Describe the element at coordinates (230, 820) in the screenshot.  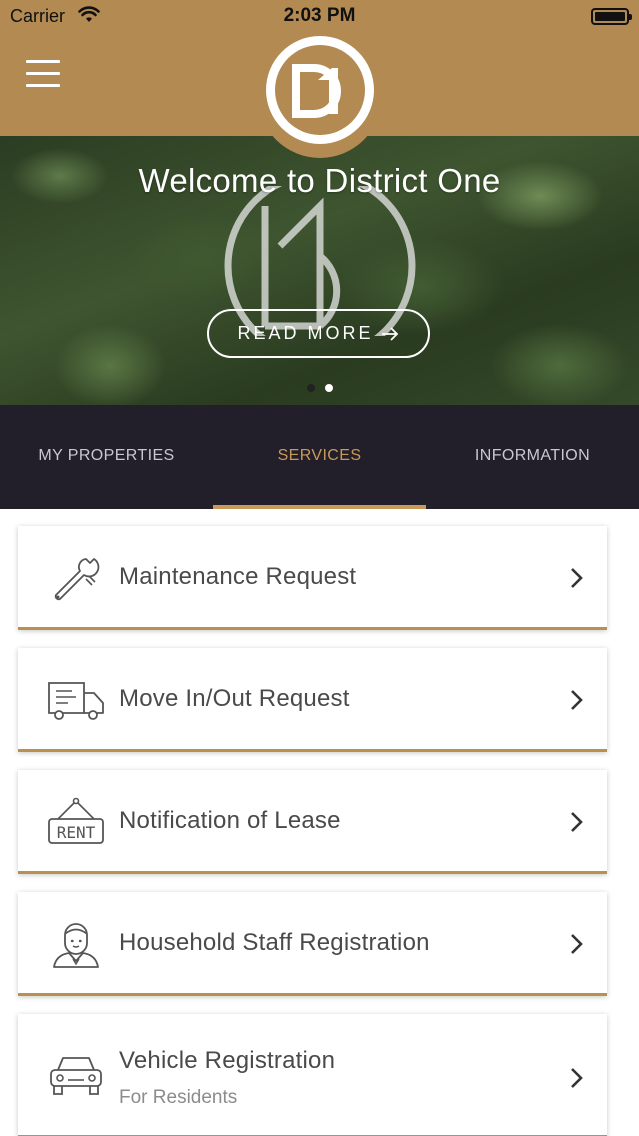
I see `service-title: Notification of Lease` at that location.